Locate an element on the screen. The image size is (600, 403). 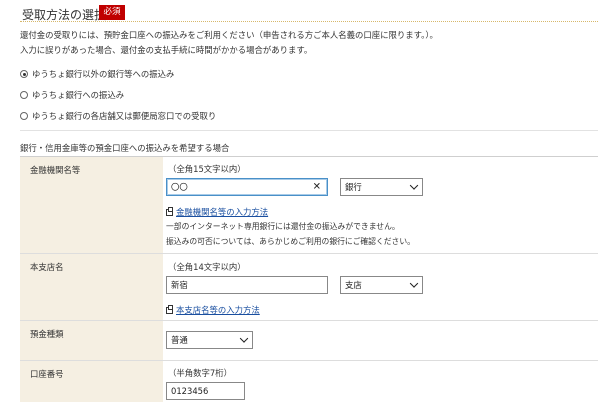
option-bank-transfer: ゆうちょ銀行以外の銀行等への振込み is located at coordinates (97, 74).